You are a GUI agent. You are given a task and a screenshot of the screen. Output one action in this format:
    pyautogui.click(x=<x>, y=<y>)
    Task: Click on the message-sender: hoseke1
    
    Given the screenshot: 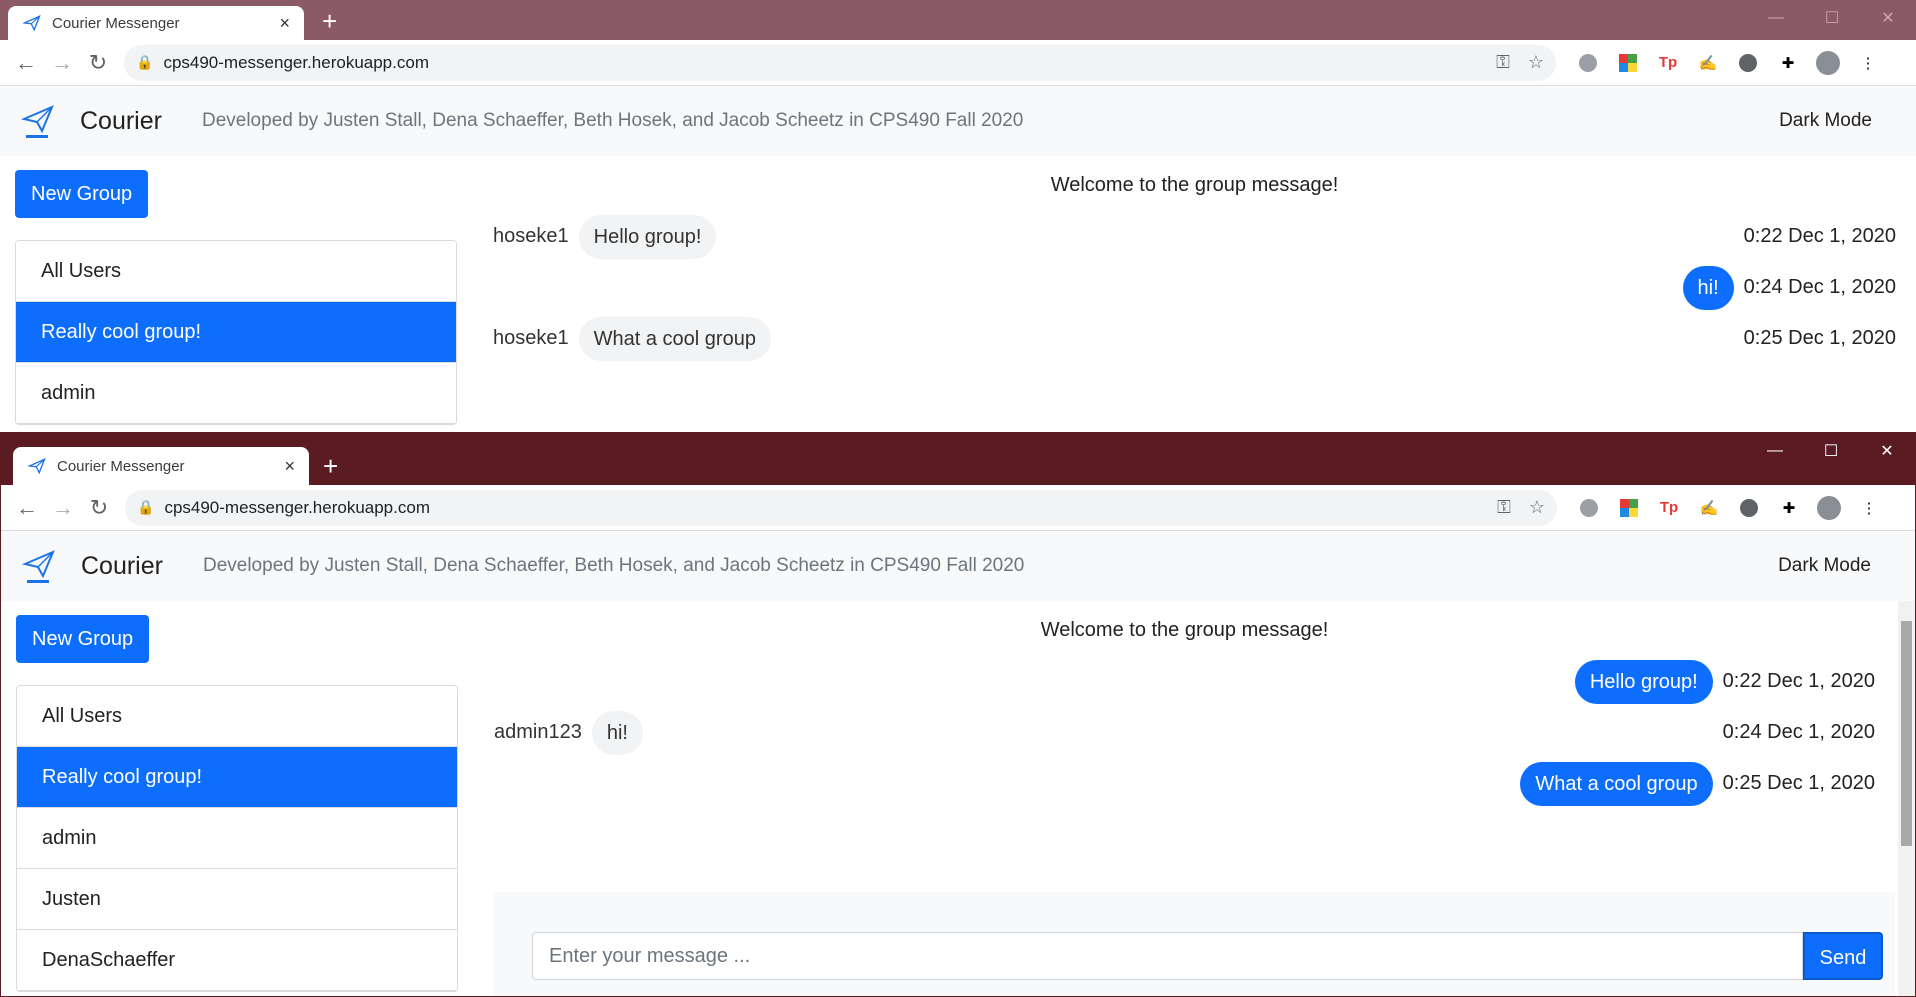 What is the action you would take?
    pyautogui.click(x=531, y=236)
    